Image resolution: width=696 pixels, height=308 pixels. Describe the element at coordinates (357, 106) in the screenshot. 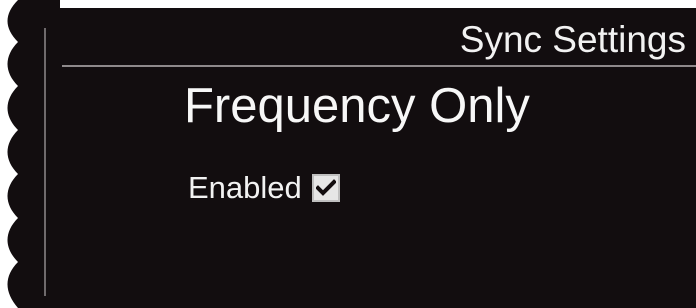

I see `sync-mode-value: Frequency Only` at that location.